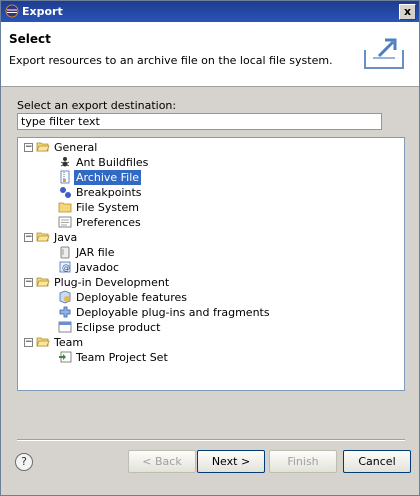 Image resolution: width=420 pixels, height=496 pixels. What do you see at coordinates (97, 267) in the screenshot?
I see `tree-node-label: Javadoc` at bounding box center [97, 267].